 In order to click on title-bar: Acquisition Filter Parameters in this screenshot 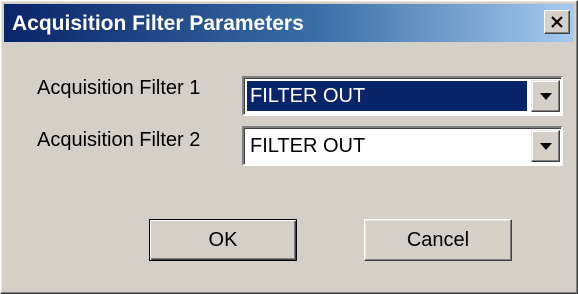, I will do `click(289, 23)`.